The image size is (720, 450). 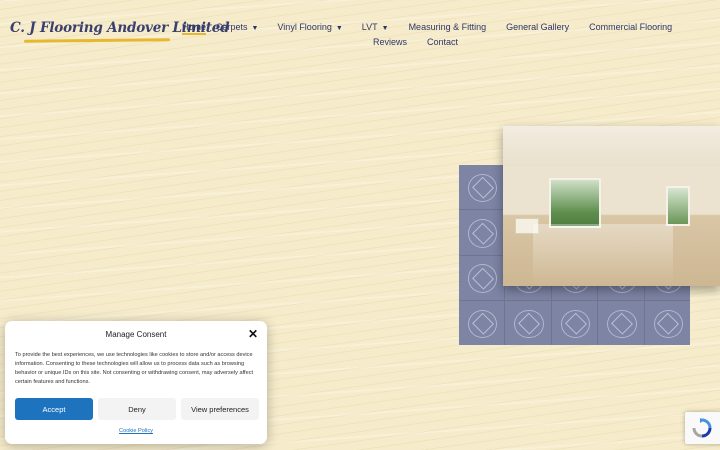 What do you see at coordinates (54, 409) in the screenshot?
I see `accept-button: Accept` at bounding box center [54, 409].